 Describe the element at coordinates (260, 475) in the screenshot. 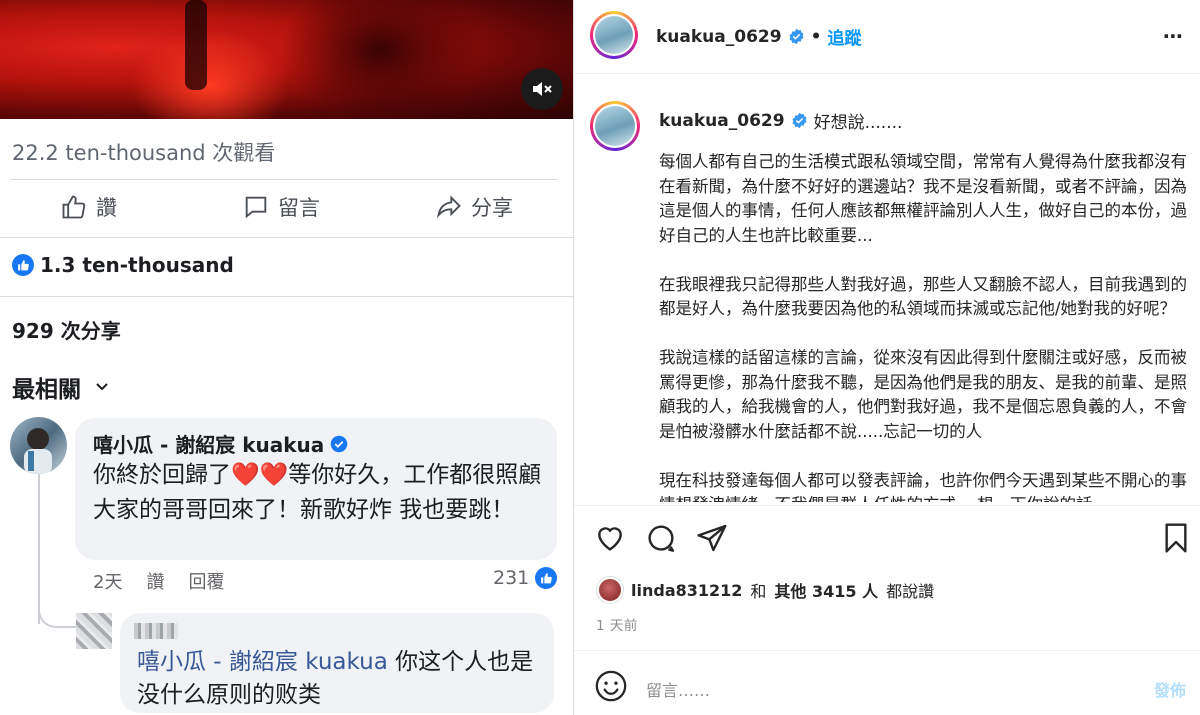

I see `heart-emoji: ❤️❤️` at that location.